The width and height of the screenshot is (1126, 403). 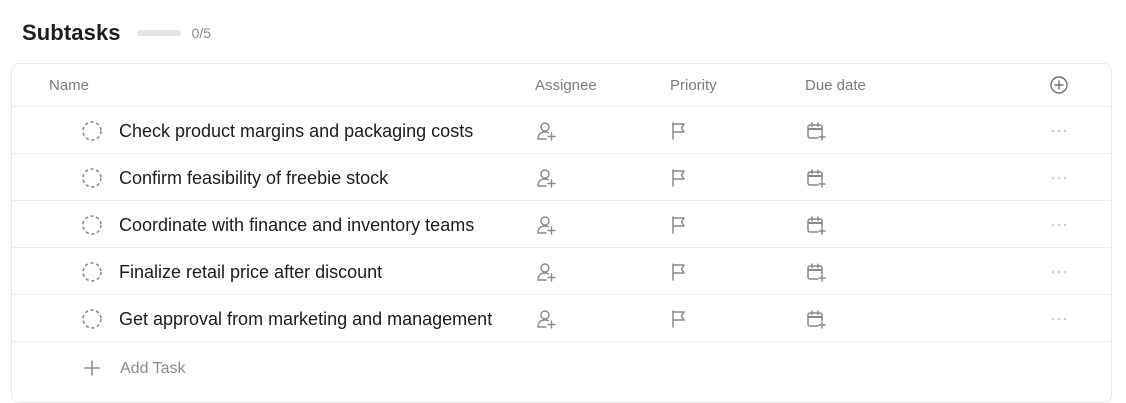 What do you see at coordinates (201, 33) in the screenshot?
I see `progress-count: 0/5` at bounding box center [201, 33].